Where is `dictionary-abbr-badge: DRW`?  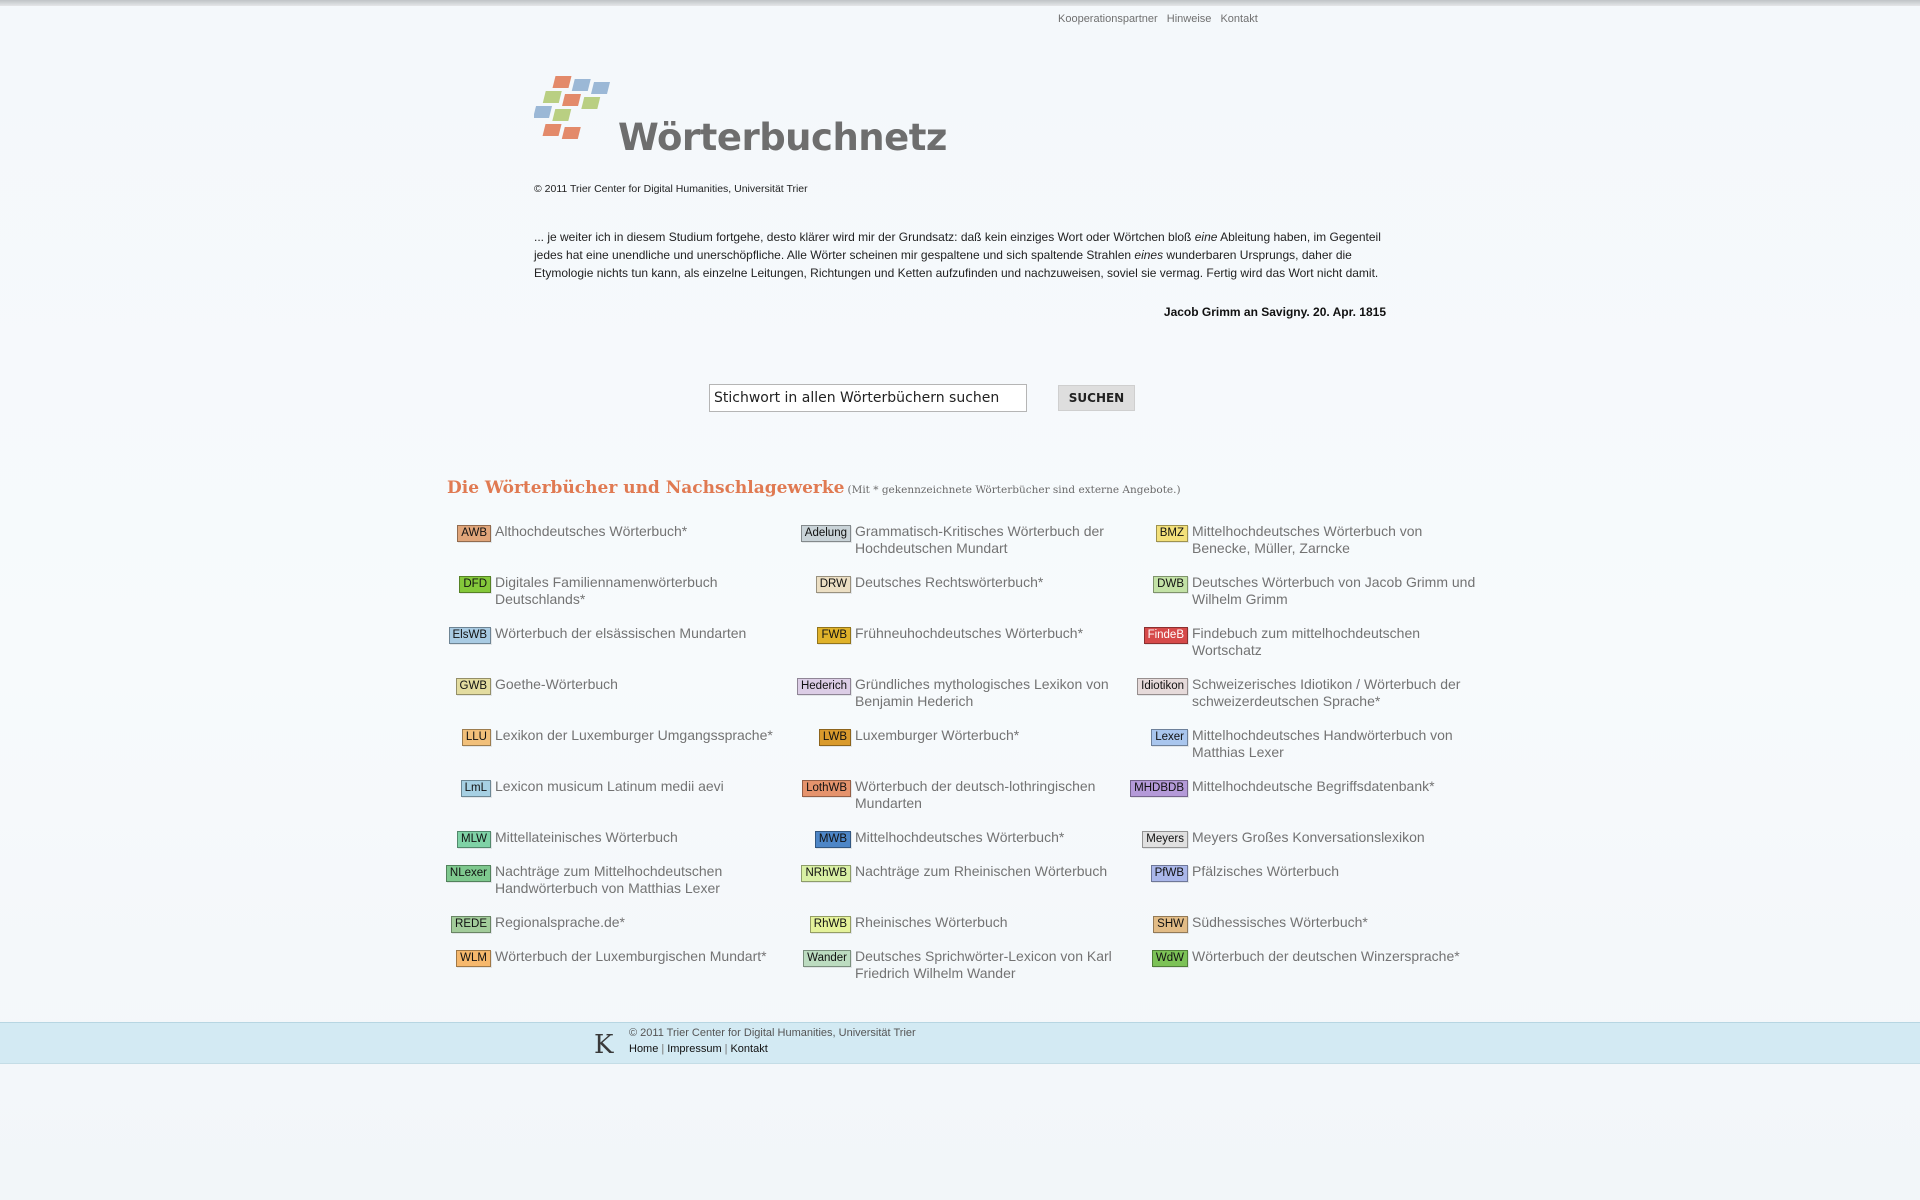
dictionary-abbr-badge: DRW is located at coordinates (833, 584).